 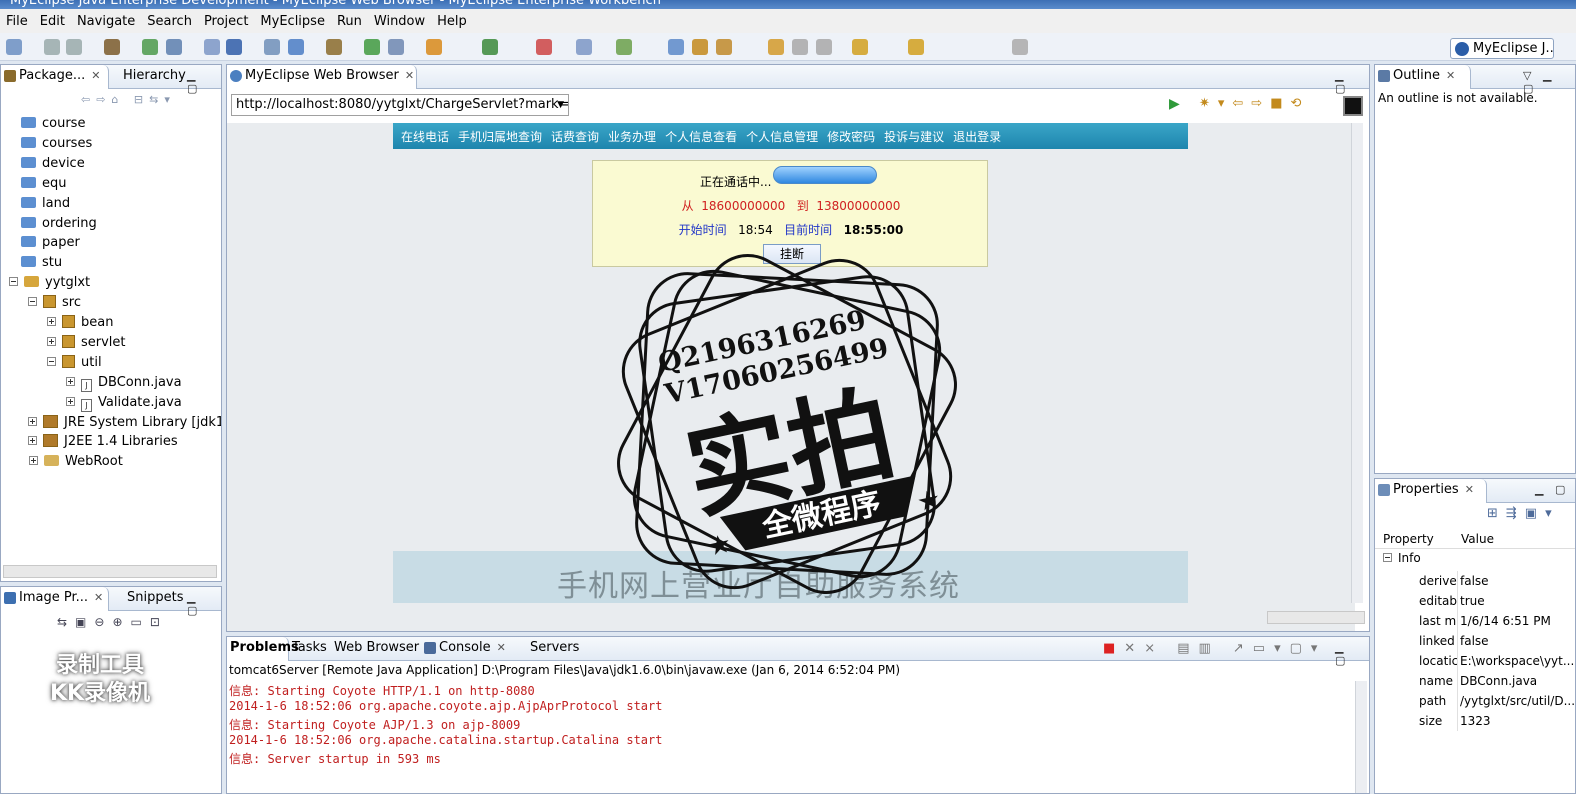 I want to click on tab-problems: Problems, so click(x=263, y=649).